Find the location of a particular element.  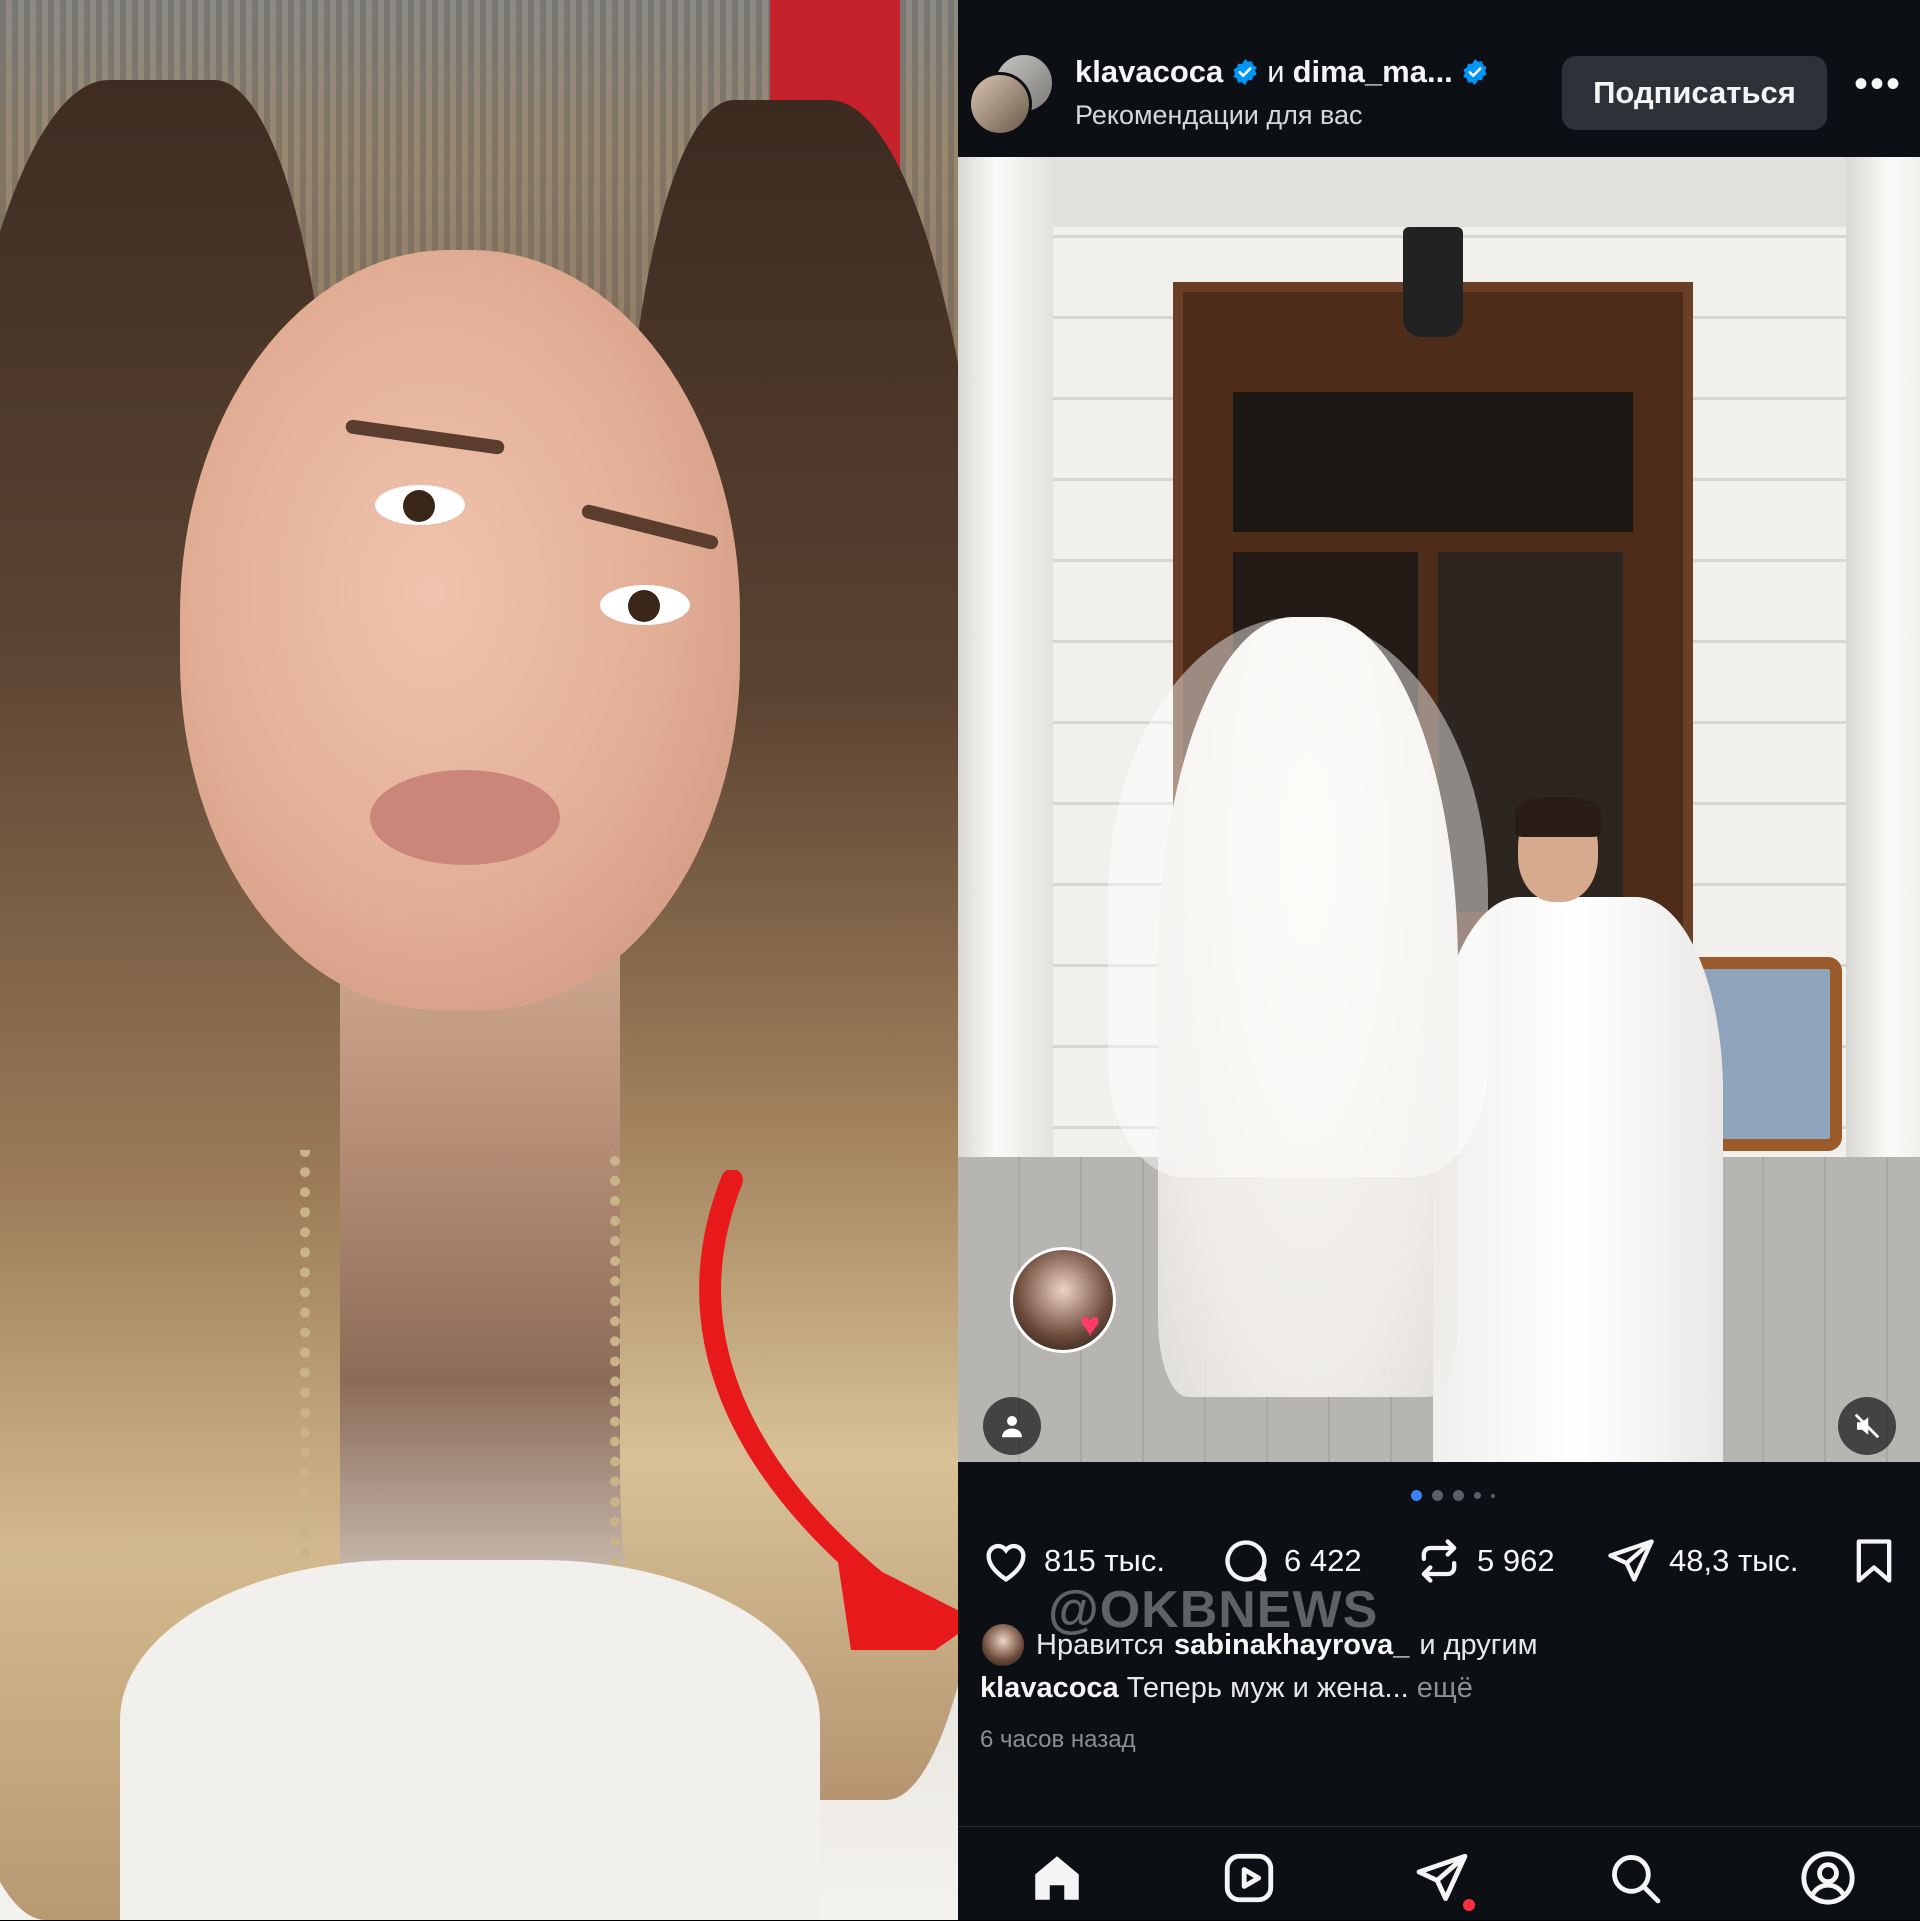

bookmark-icon is located at coordinates (1874, 1561).